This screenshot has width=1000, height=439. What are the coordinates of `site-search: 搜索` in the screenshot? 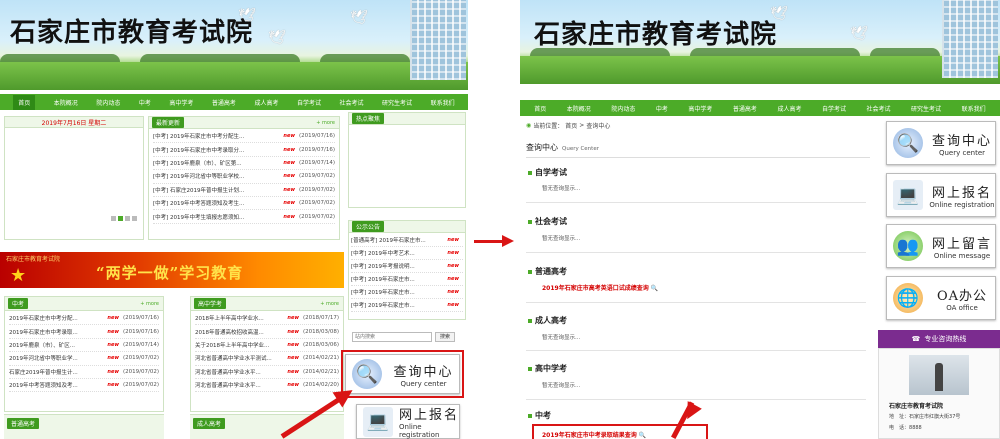 It's located at (408, 338).